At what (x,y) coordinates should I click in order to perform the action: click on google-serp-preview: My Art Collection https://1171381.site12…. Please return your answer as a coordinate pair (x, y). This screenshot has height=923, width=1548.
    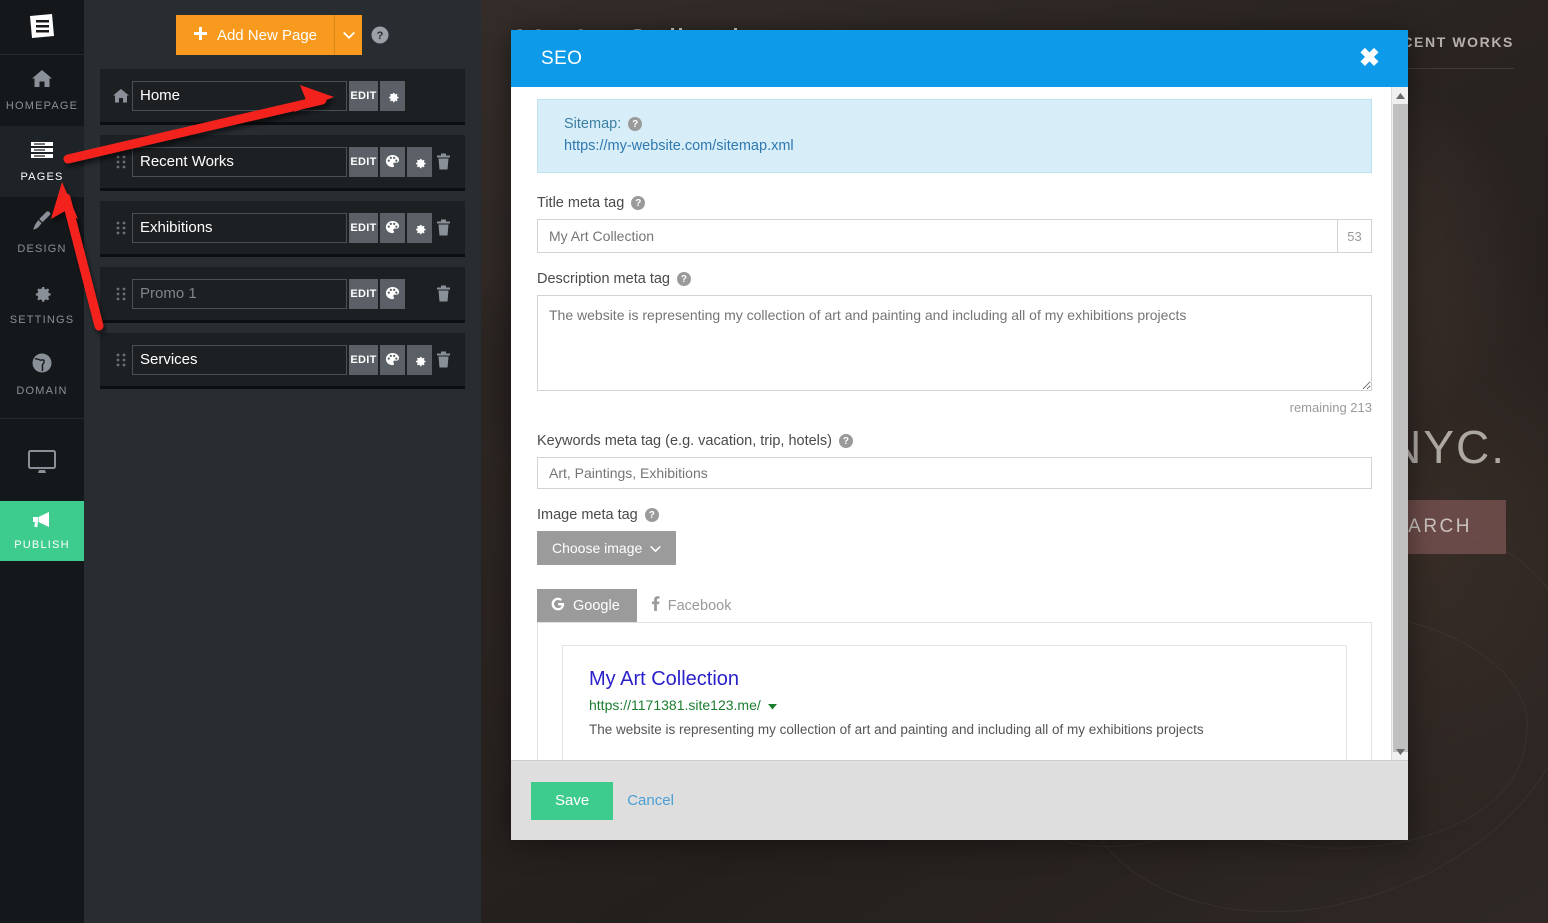
    Looking at the image, I should click on (954, 702).